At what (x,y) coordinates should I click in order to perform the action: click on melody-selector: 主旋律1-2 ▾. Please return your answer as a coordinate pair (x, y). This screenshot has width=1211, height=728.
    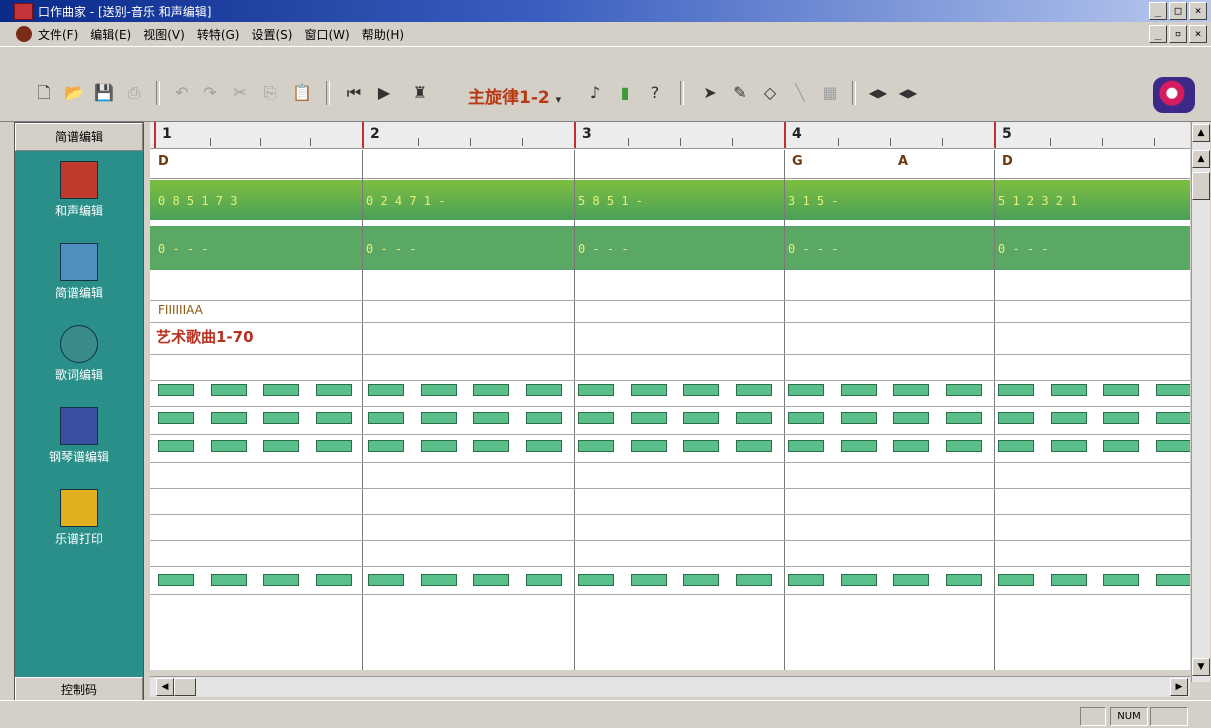
    Looking at the image, I should click on (514, 95).